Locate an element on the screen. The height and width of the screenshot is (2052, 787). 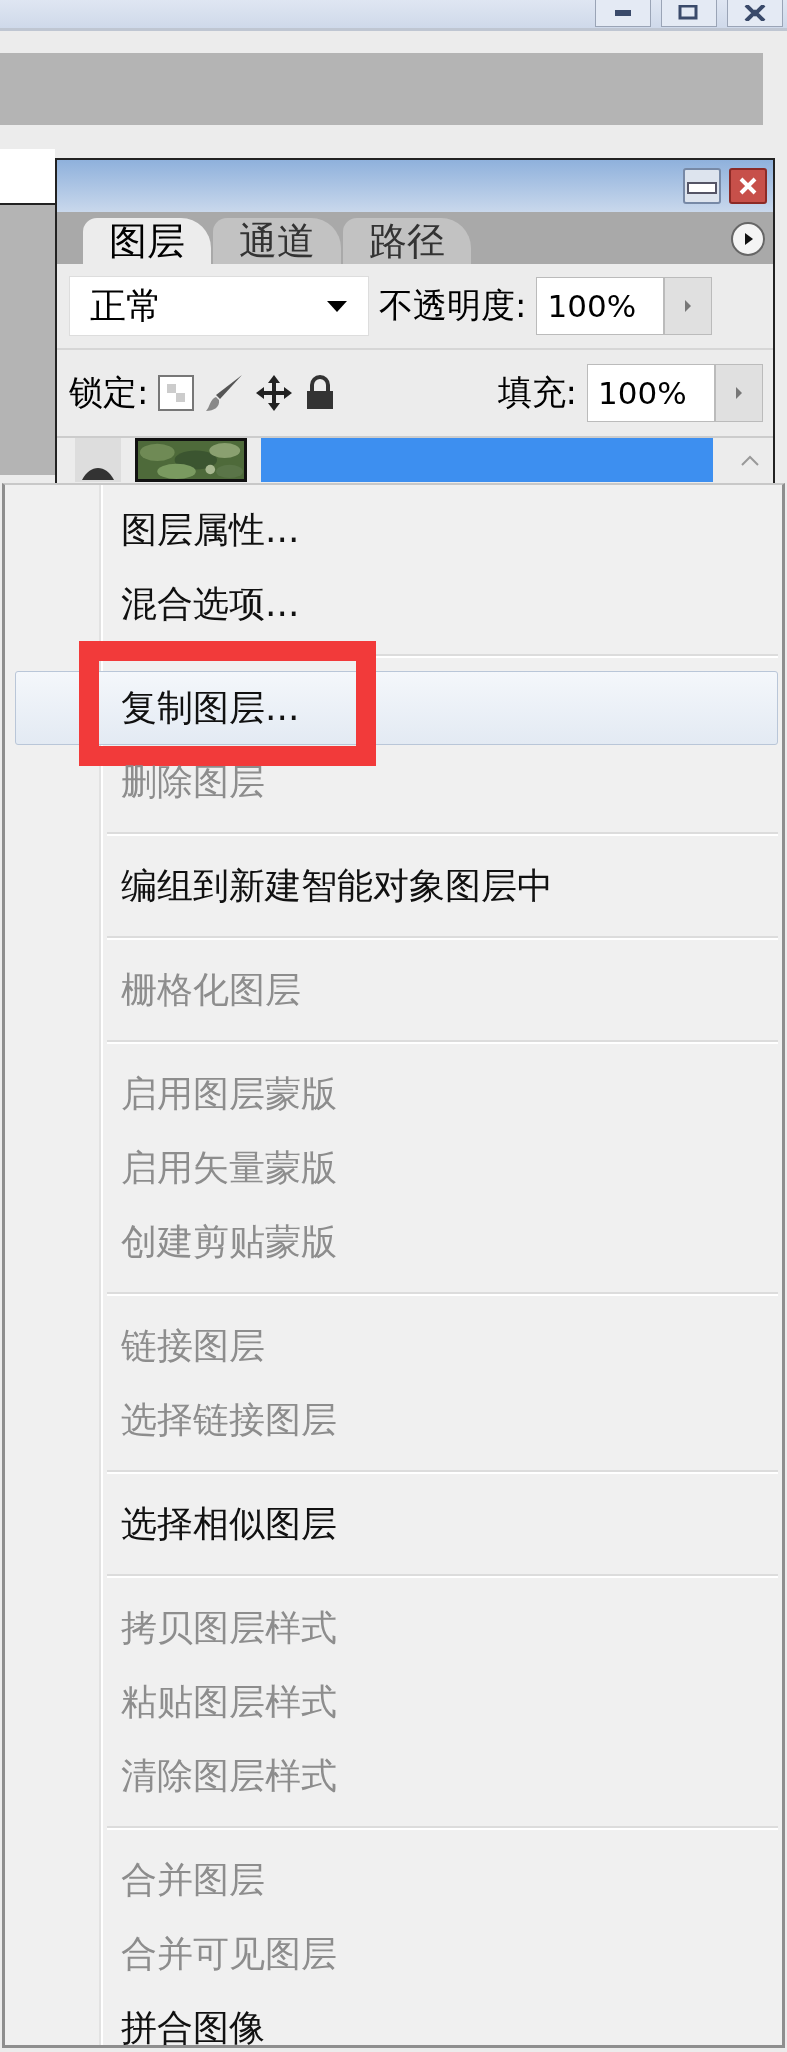
menu-item: 拼合图像 is located at coordinates (393, 2021).